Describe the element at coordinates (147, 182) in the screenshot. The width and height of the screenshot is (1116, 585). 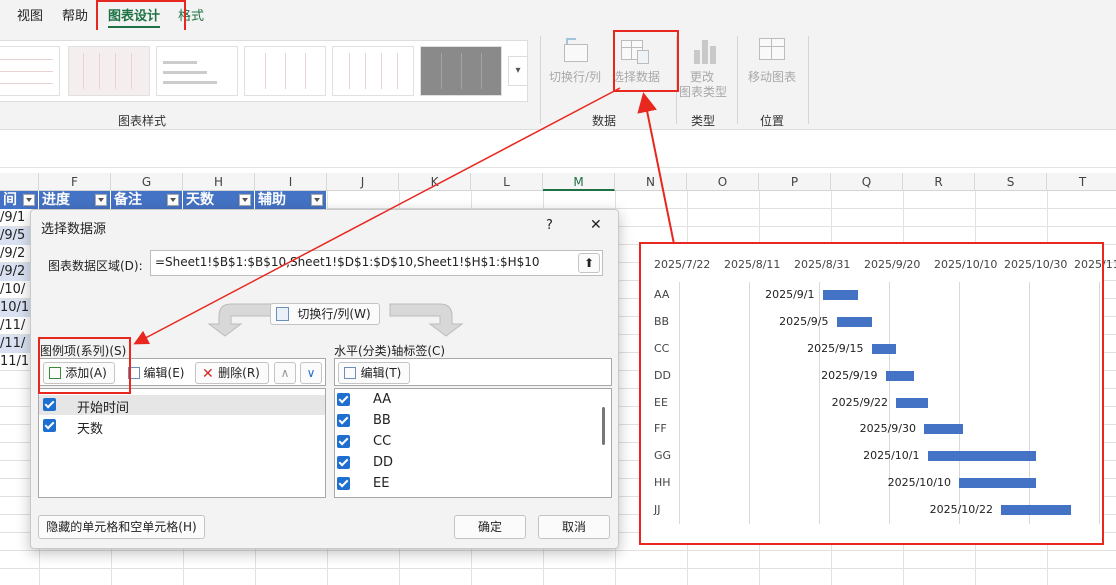
I see `column-header: G` at that location.